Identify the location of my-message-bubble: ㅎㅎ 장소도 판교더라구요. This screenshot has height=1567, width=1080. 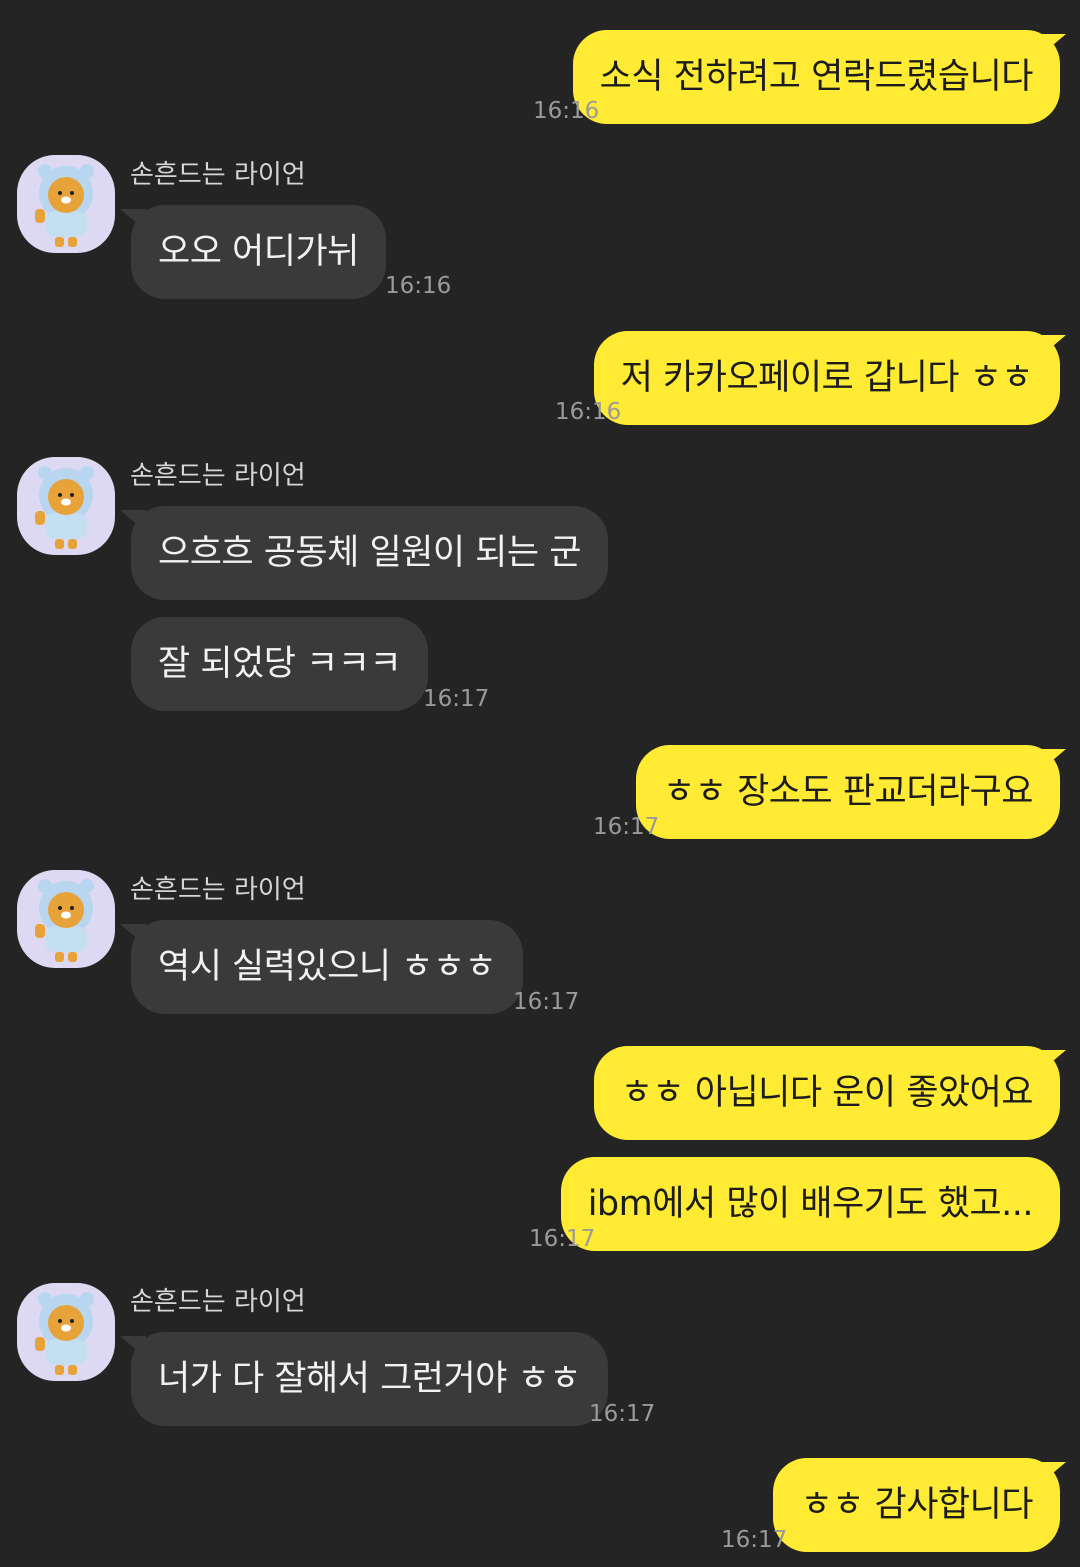
(848, 792).